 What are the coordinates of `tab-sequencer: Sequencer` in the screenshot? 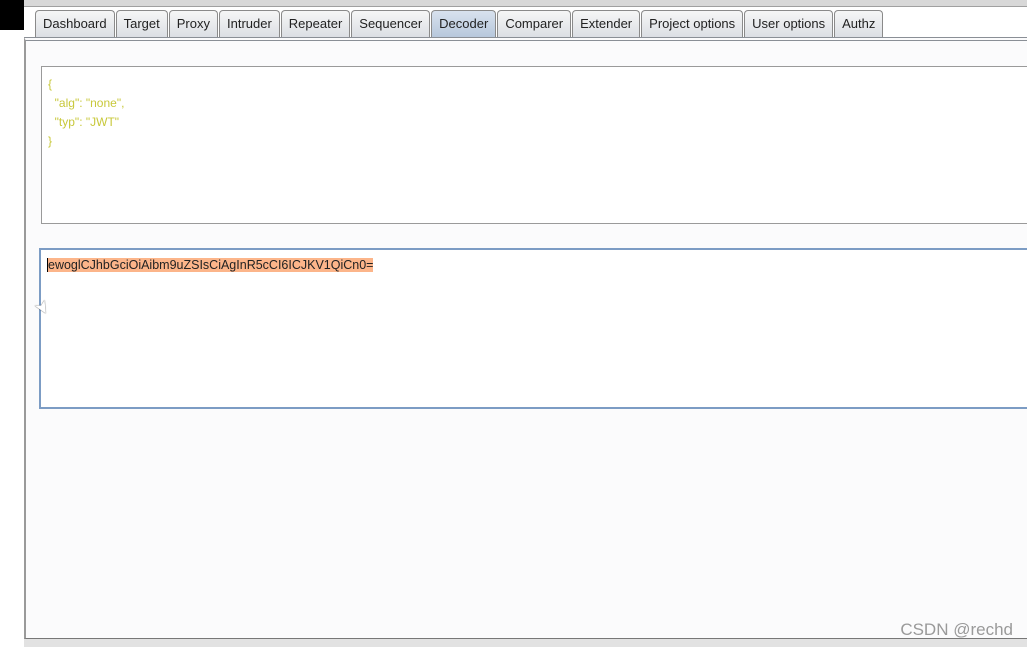 It's located at (391, 23).